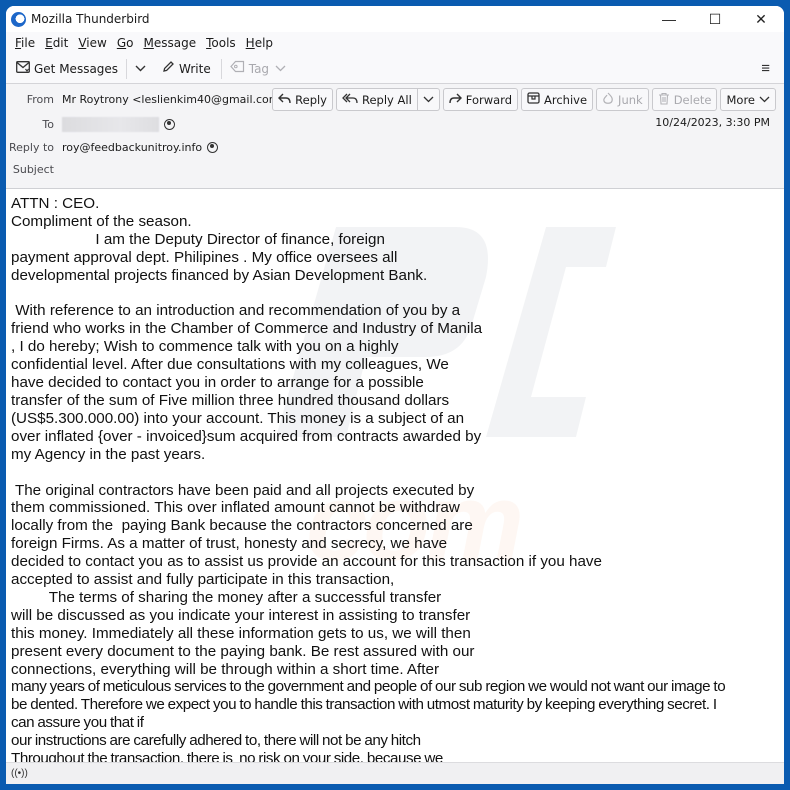 The image size is (790, 790). Describe the element at coordinates (18, 19) in the screenshot. I see `thunderbird-logo-icon` at that location.